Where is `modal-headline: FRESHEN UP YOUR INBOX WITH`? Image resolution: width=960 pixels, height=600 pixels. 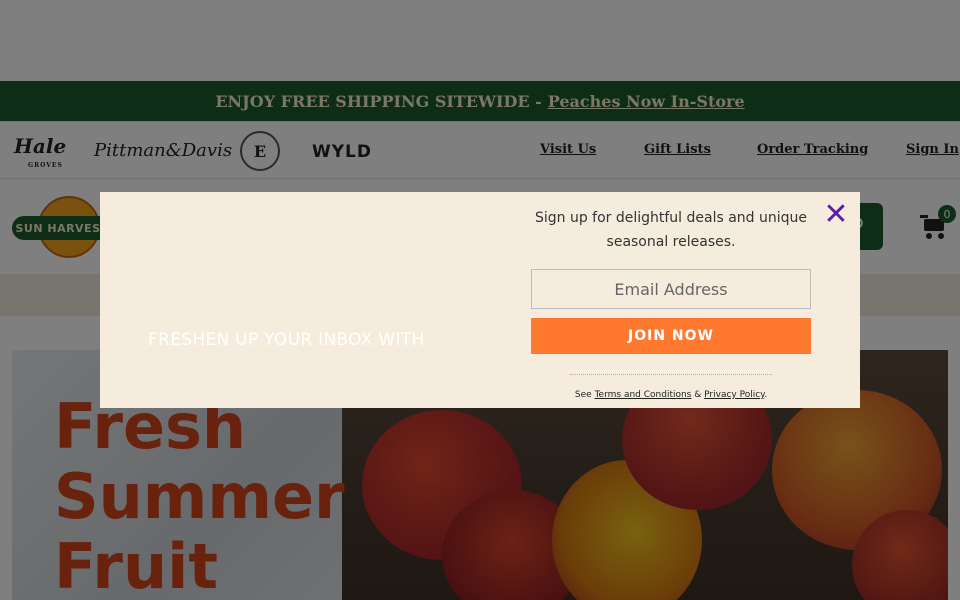 modal-headline: FRESHEN UP YOUR INBOX WITH is located at coordinates (286, 340).